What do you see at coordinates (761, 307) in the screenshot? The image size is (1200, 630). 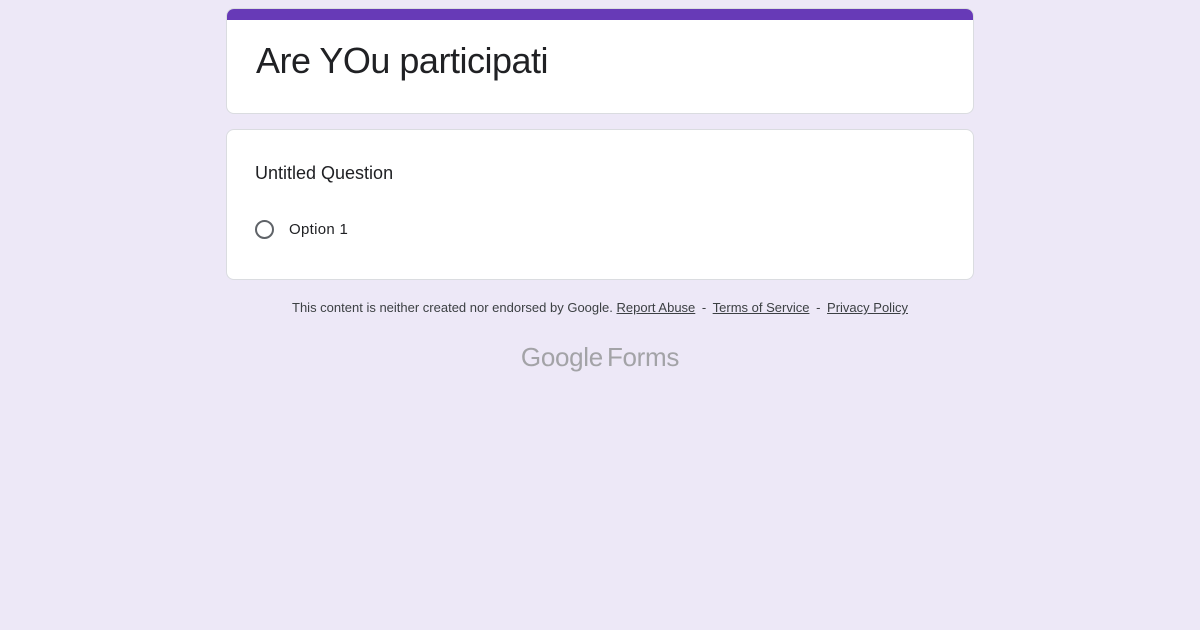 I see `terms-of-service-link: Terms of Service` at bounding box center [761, 307].